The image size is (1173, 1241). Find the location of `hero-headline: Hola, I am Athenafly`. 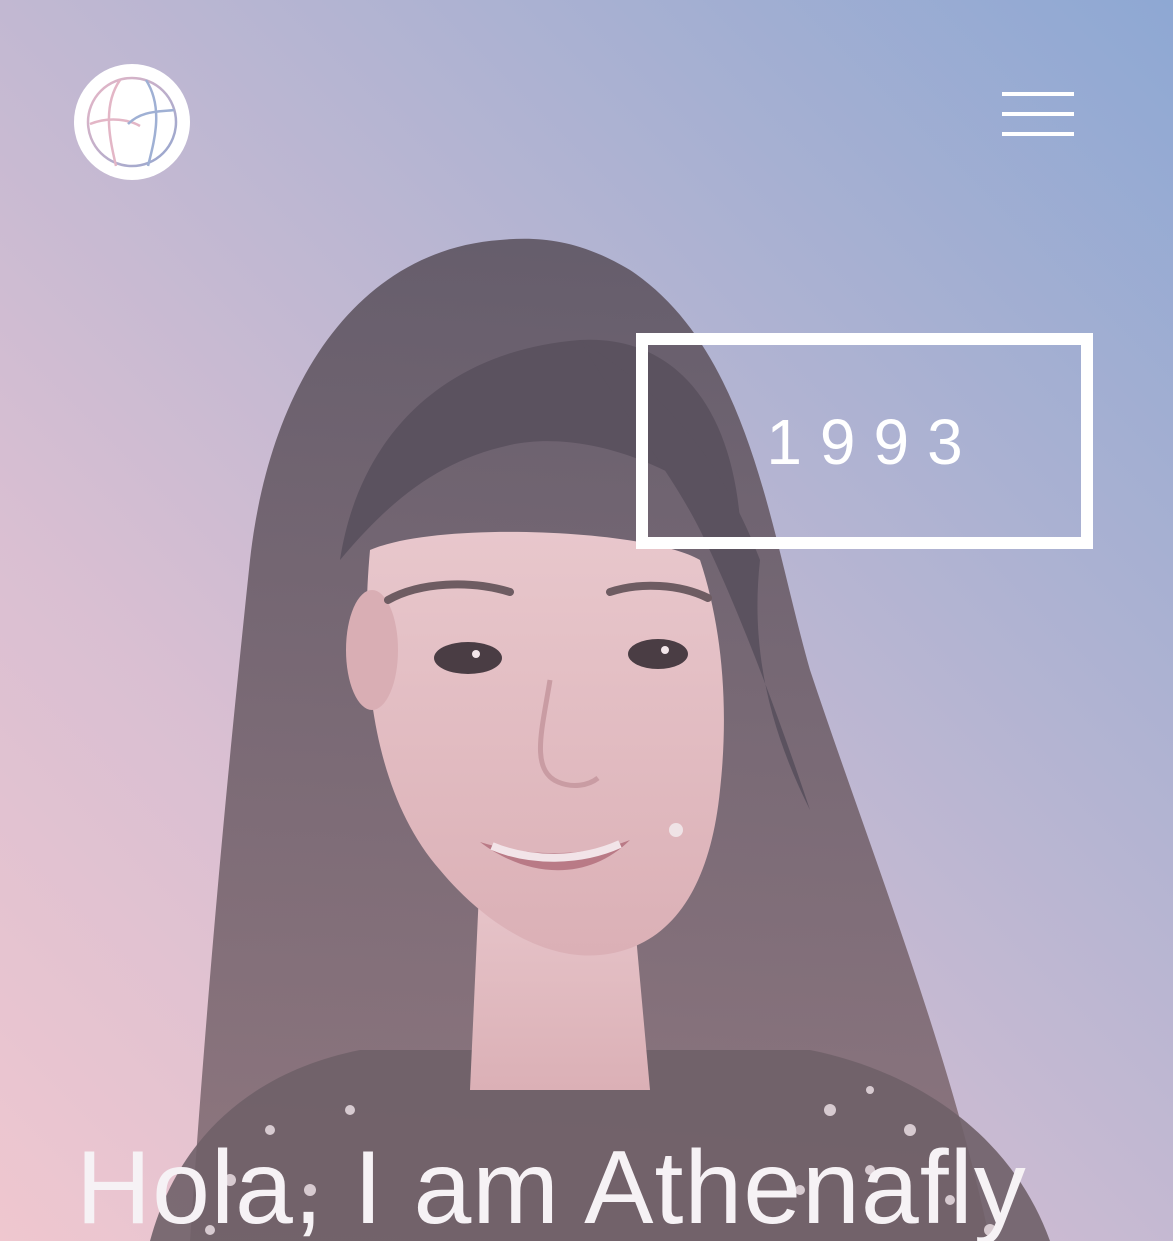

hero-headline: Hola, I am Athenafly is located at coordinates (551, 1185).